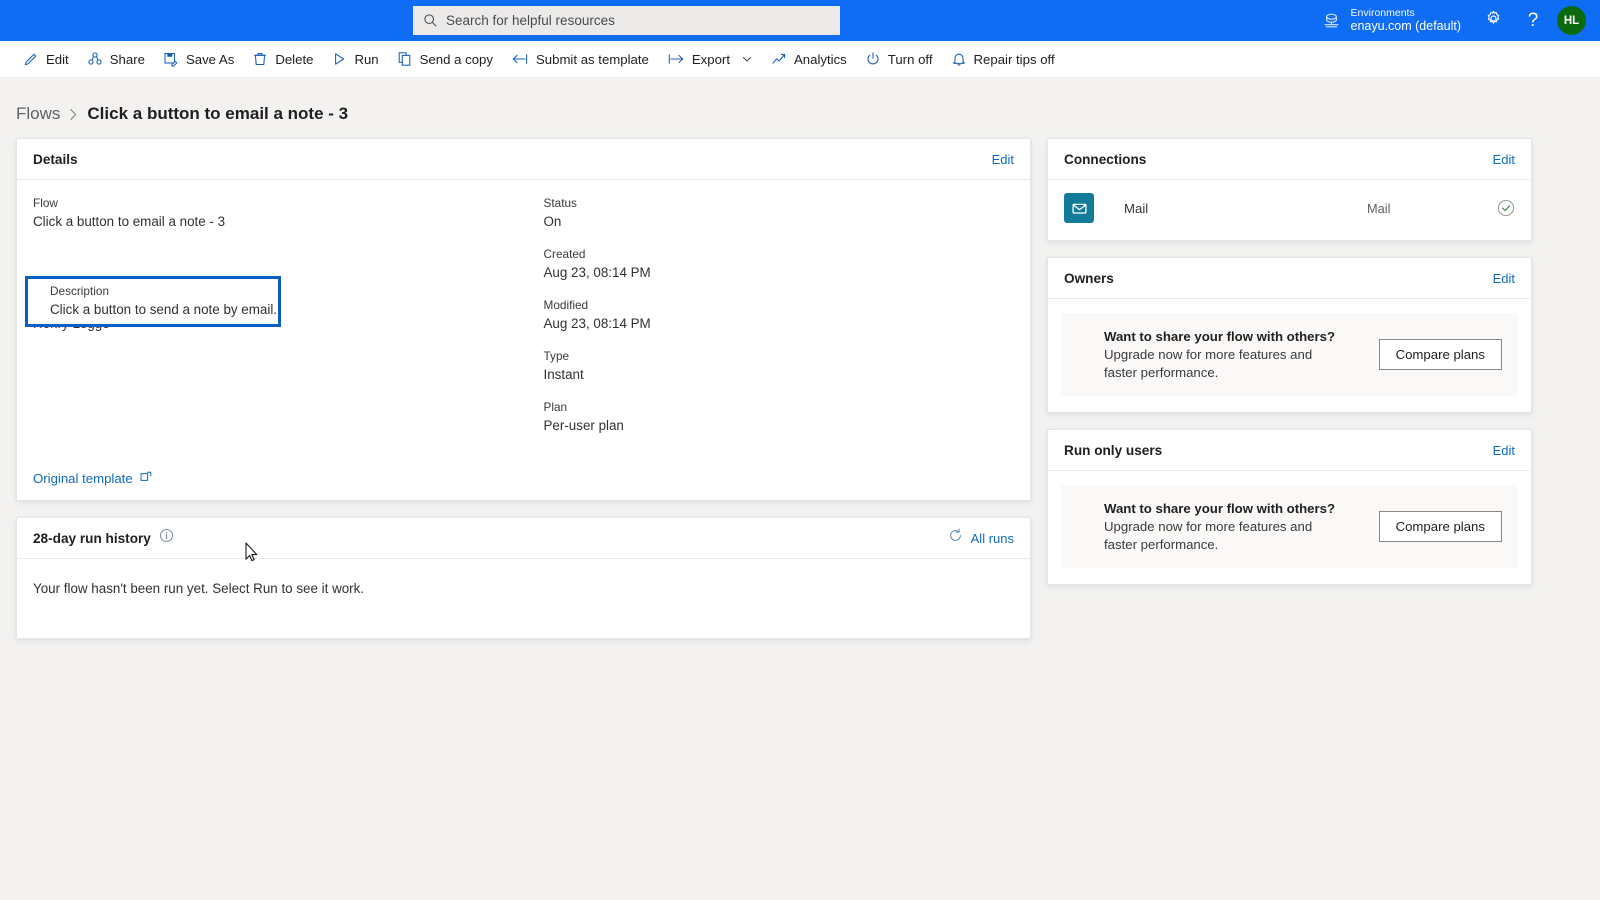 The width and height of the screenshot is (1600, 900). What do you see at coordinates (1289, 210) in the screenshot?
I see `connection-row: Mail Mail` at bounding box center [1289, 210].